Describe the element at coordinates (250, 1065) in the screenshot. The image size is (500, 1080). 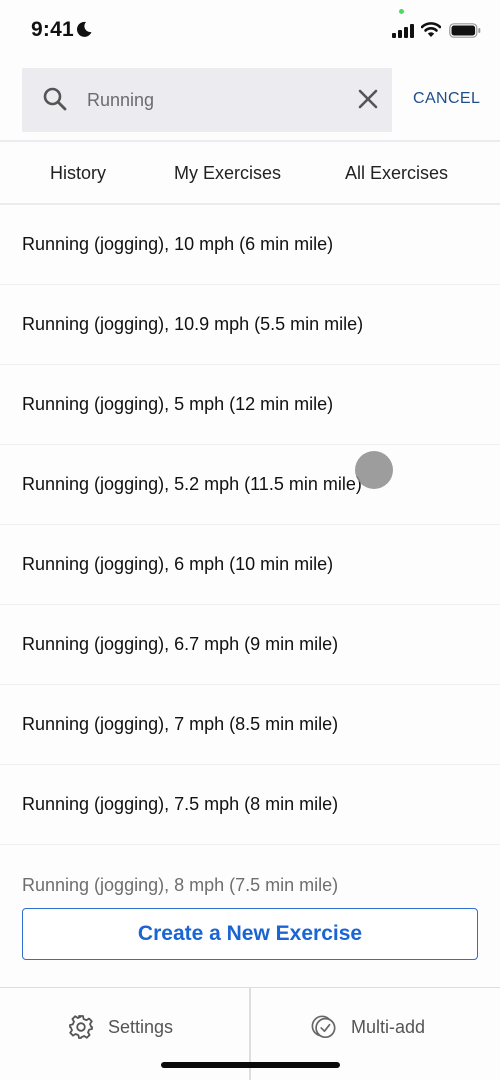
I see `home-indicator` at that location.